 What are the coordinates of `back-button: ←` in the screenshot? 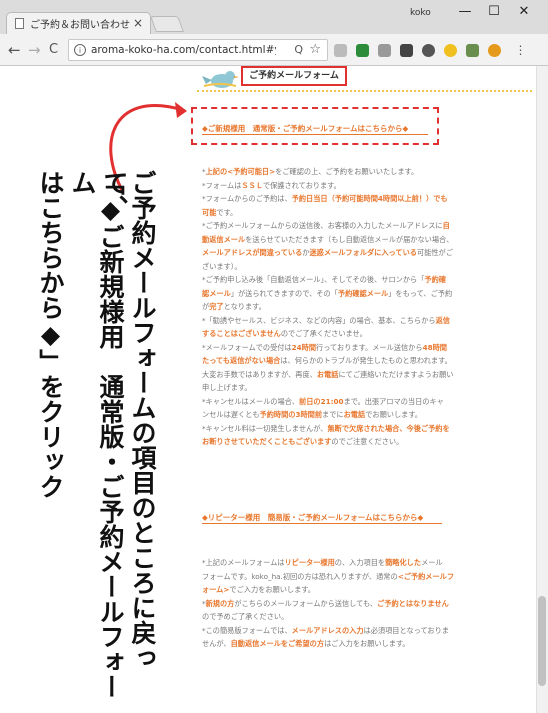 It's located at (14, 50).